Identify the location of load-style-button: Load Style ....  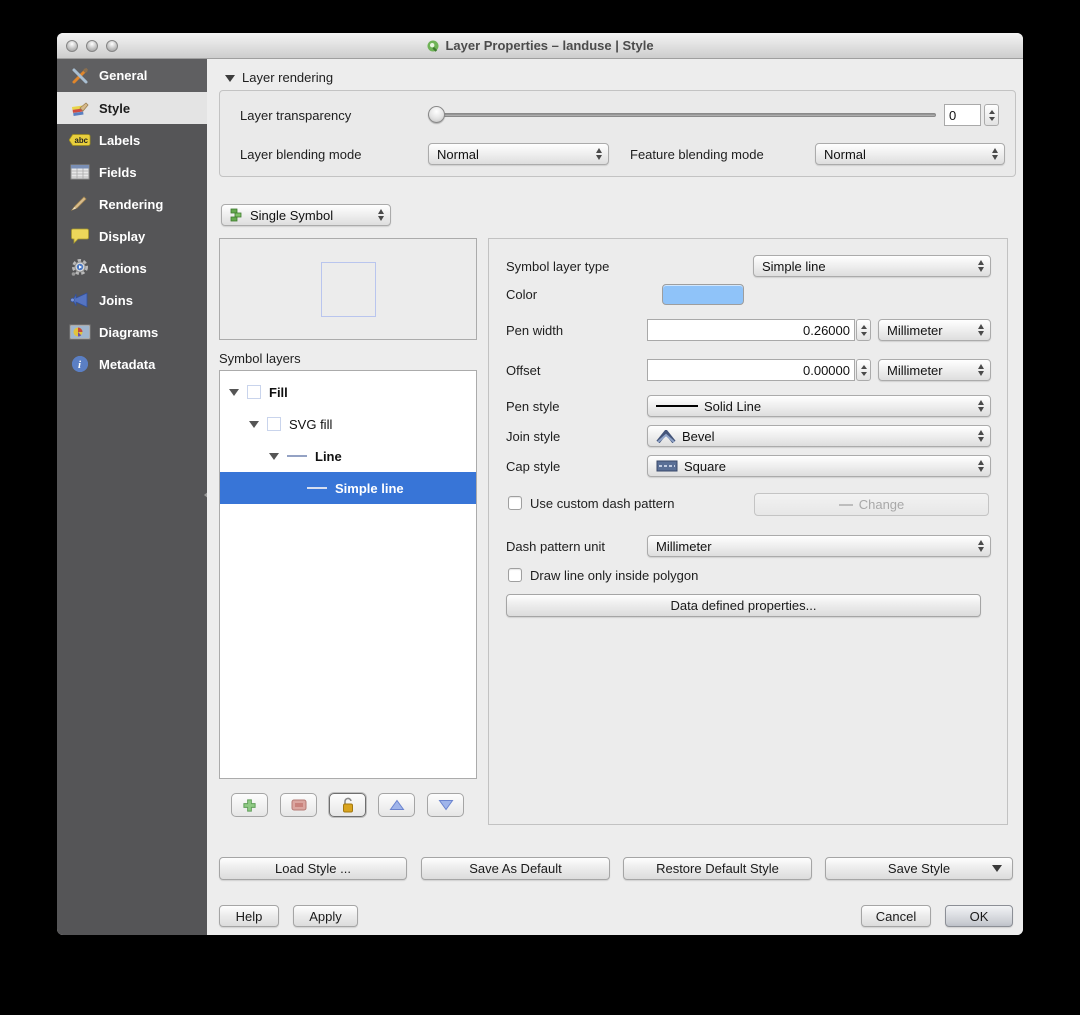
(313, 868).